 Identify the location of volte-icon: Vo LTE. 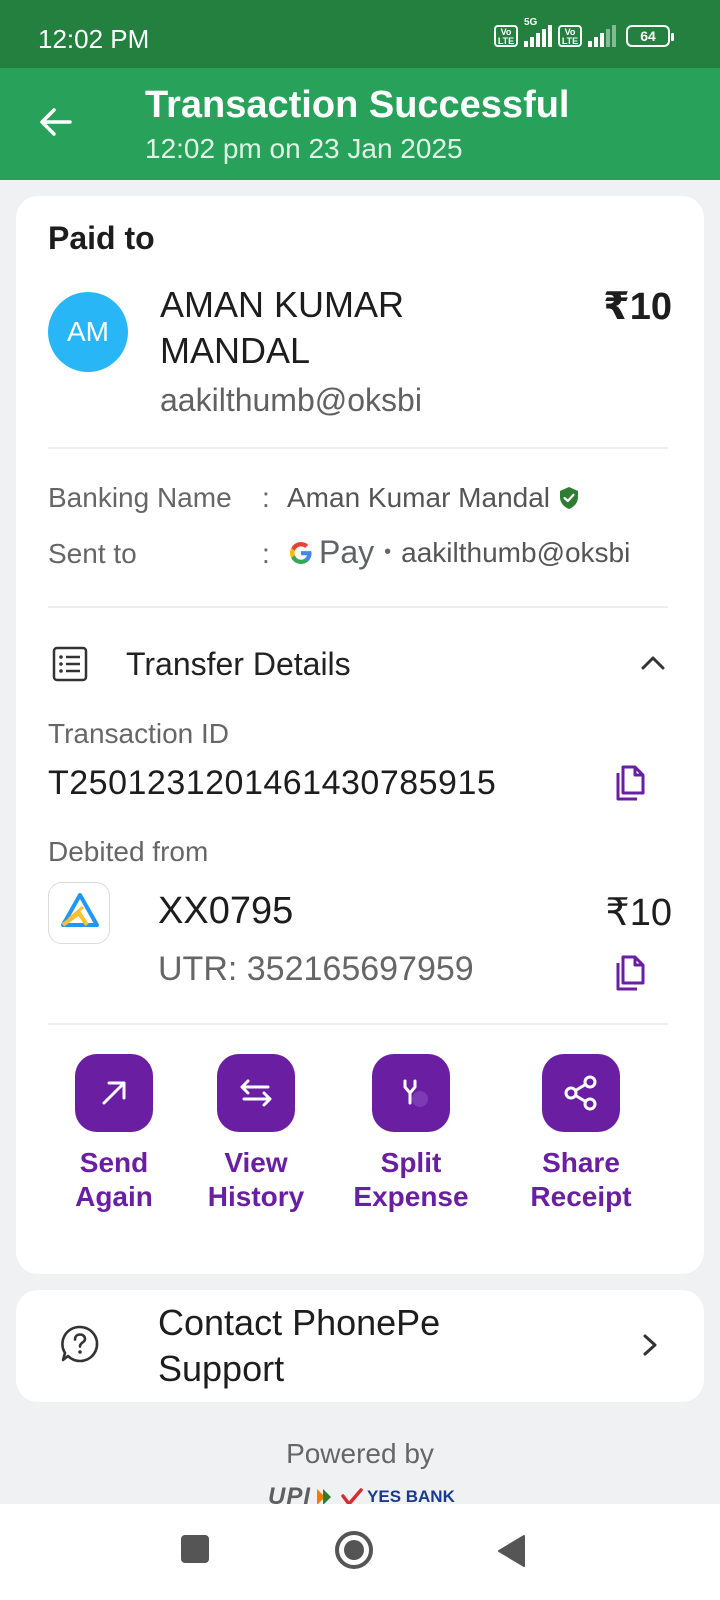
(506, 36).